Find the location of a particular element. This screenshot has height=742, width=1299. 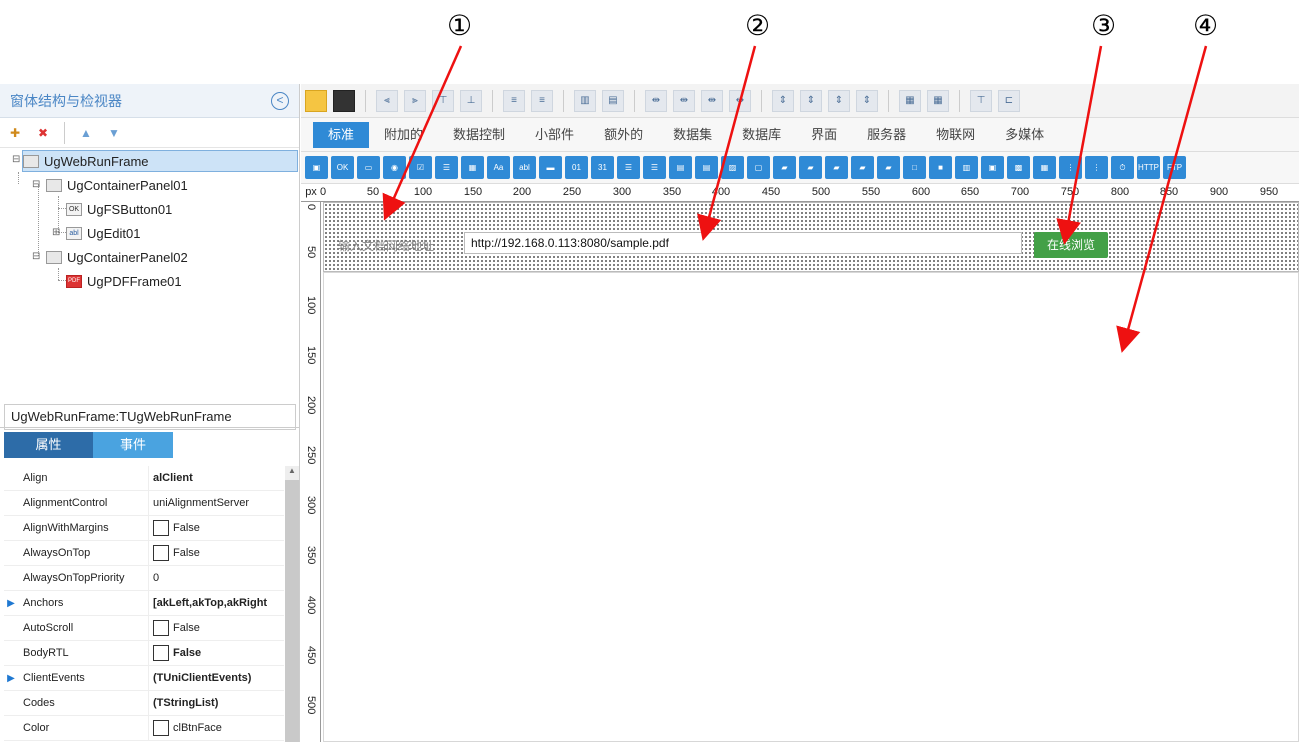

folder-component-icon-2: ▰ is located at coordinates (810, 167).